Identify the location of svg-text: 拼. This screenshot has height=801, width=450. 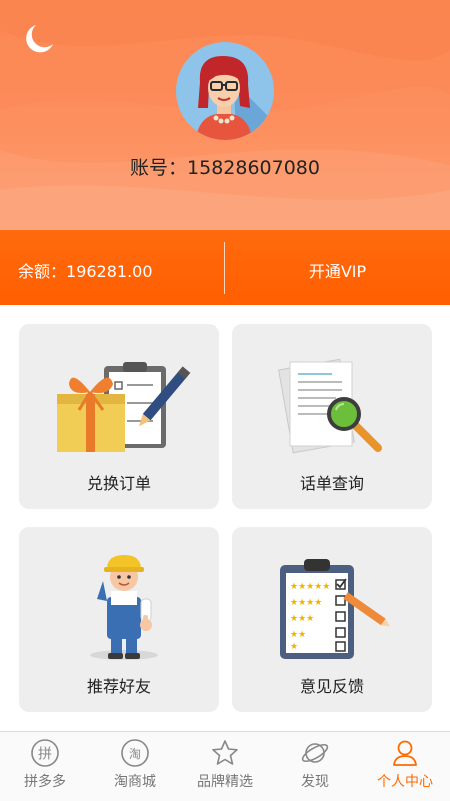
(45, 755).